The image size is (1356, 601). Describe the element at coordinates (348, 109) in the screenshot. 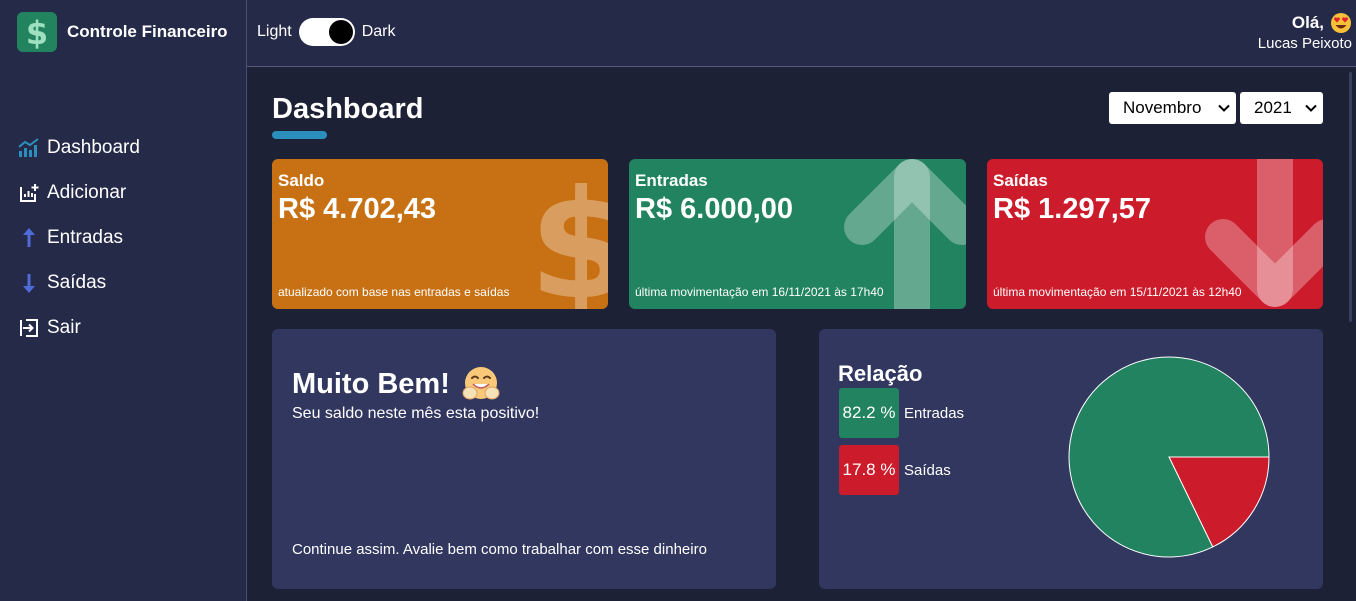

I see `page-title: Dashboard` at that location.